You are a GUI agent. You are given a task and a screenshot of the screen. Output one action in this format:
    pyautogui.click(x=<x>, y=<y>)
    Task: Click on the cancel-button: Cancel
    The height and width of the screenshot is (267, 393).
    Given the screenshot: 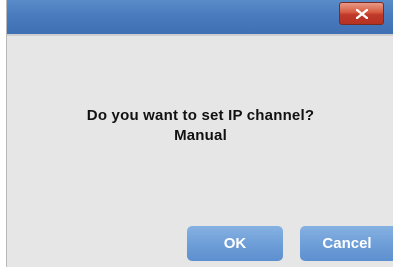 What is the action you would take?
    pyautogui.click(x=346, y=243)
    